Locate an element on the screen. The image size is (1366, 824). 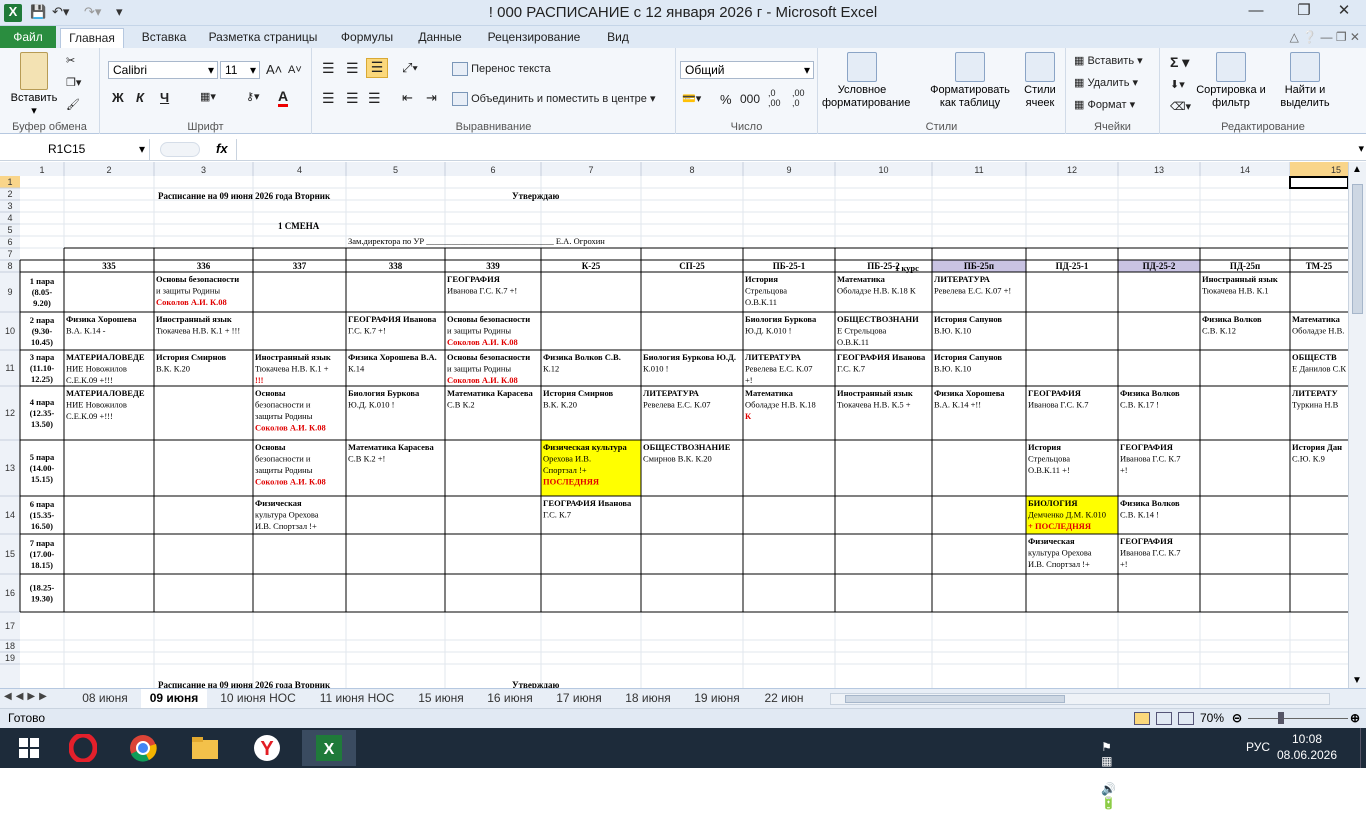
autosum-button: Σ ▾ is located at coordinates (1179, 62).